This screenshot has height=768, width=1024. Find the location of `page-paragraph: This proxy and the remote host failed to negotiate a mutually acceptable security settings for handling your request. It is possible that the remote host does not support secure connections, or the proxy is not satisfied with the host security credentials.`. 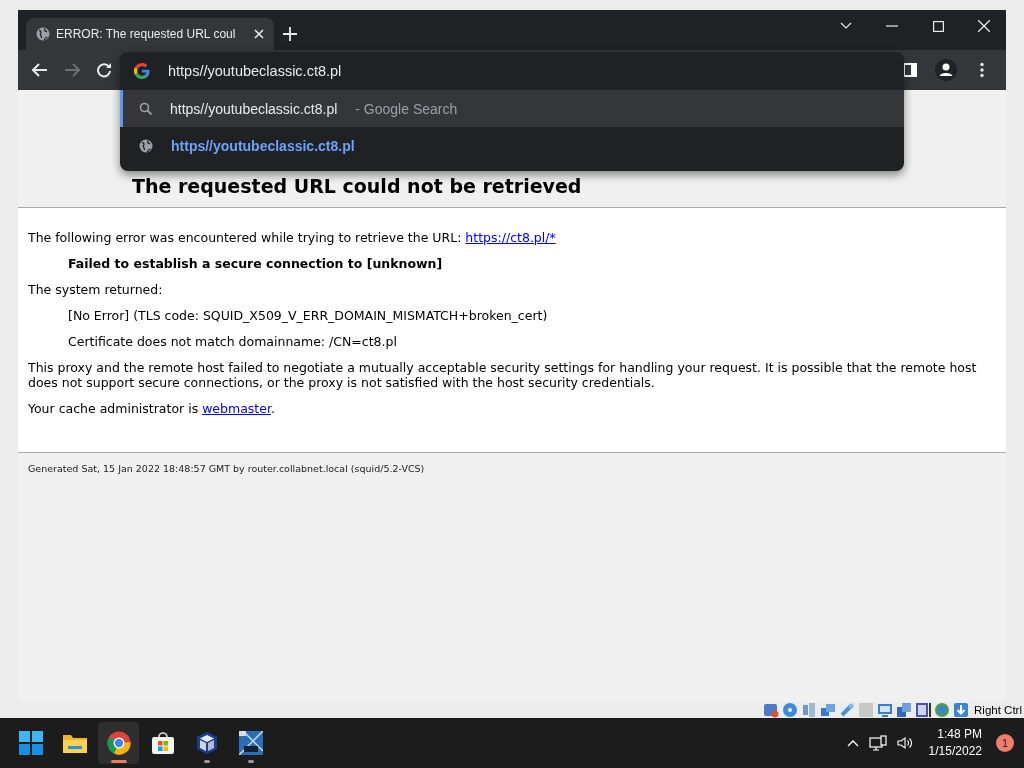

page-paragraph: This proxy and the remote host failed to negotiate a mutually acceptable security settings for handling your request. It is possible that the remote host does not support secure connections, or the proxy is not satisfied with the host security credentials. is located at coordinates (503, 375).